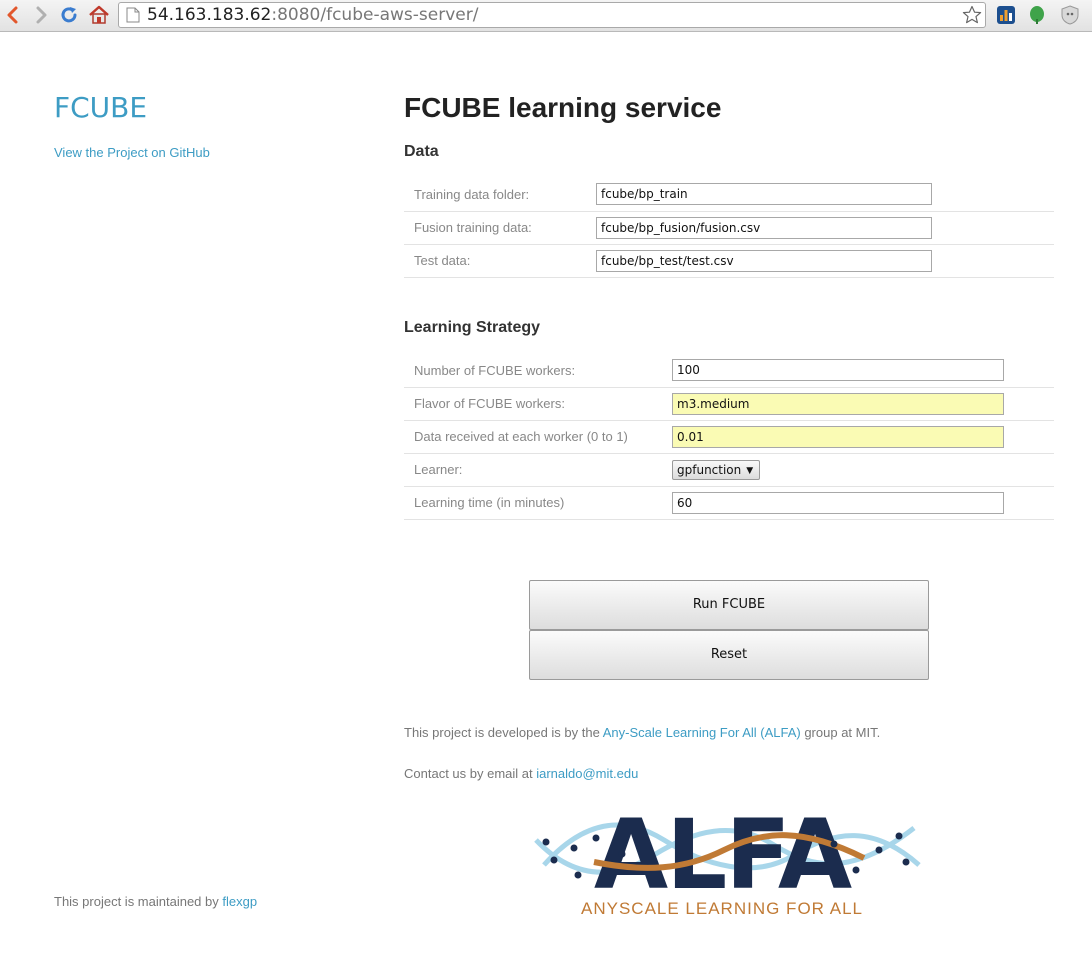  What do you see at coordinates (838, 436) in the screenshot?
I see `data-fraction-input` at bounding box center [838, 436].